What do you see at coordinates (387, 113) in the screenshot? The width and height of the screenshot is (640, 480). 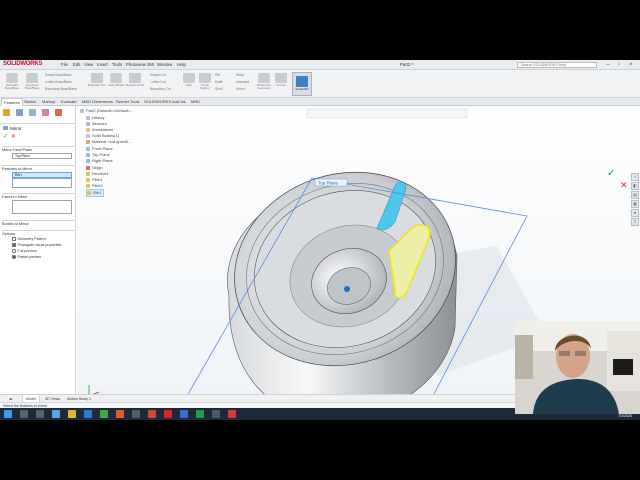 I see `heads-up-view-toolbar` at bounding box center [387, 113].